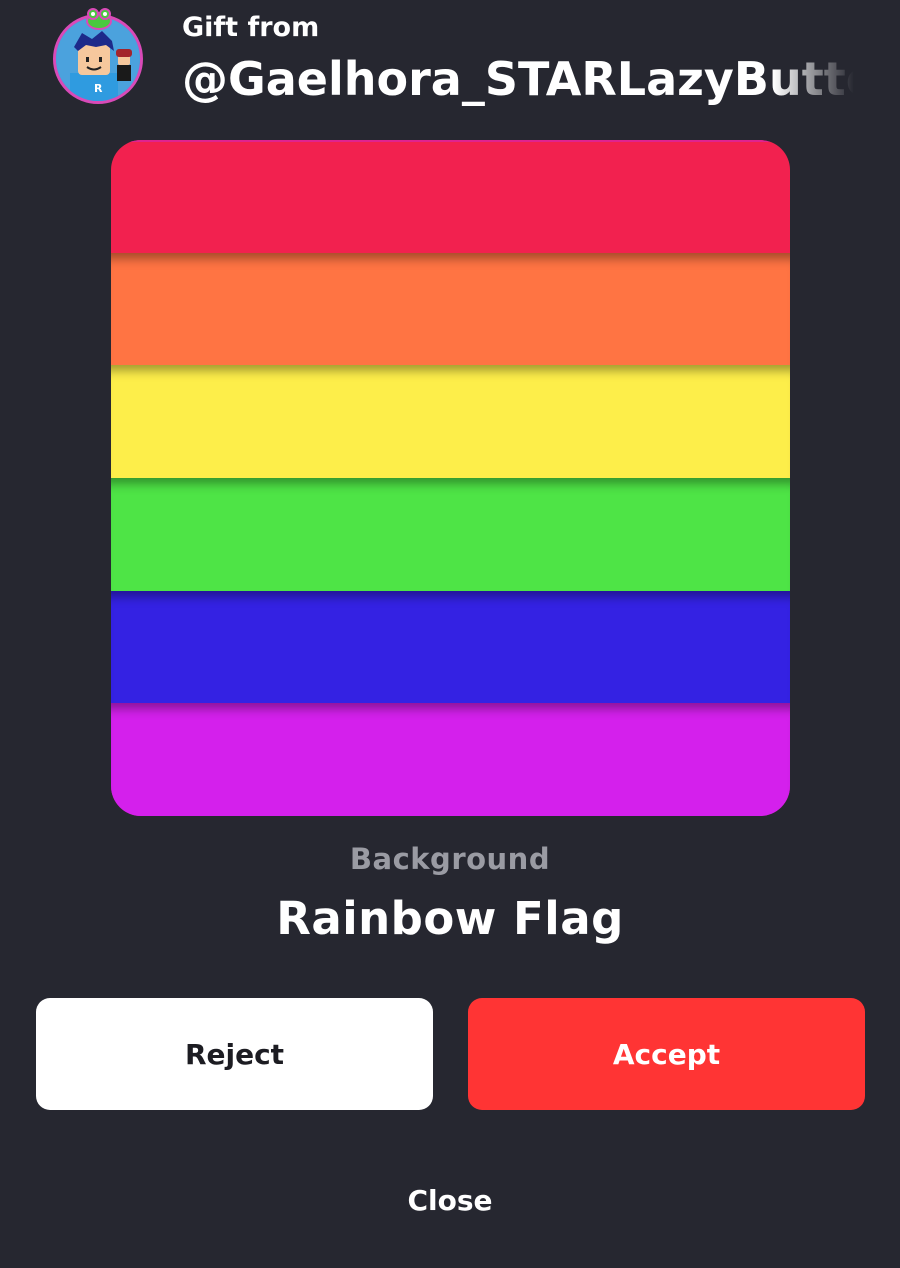 This screenshot has height=1268, width=900. What do you see at coordinates (666, 1054) in the screenshot?
I see `accept-button: Accept` at bounding box center [666, 1054].